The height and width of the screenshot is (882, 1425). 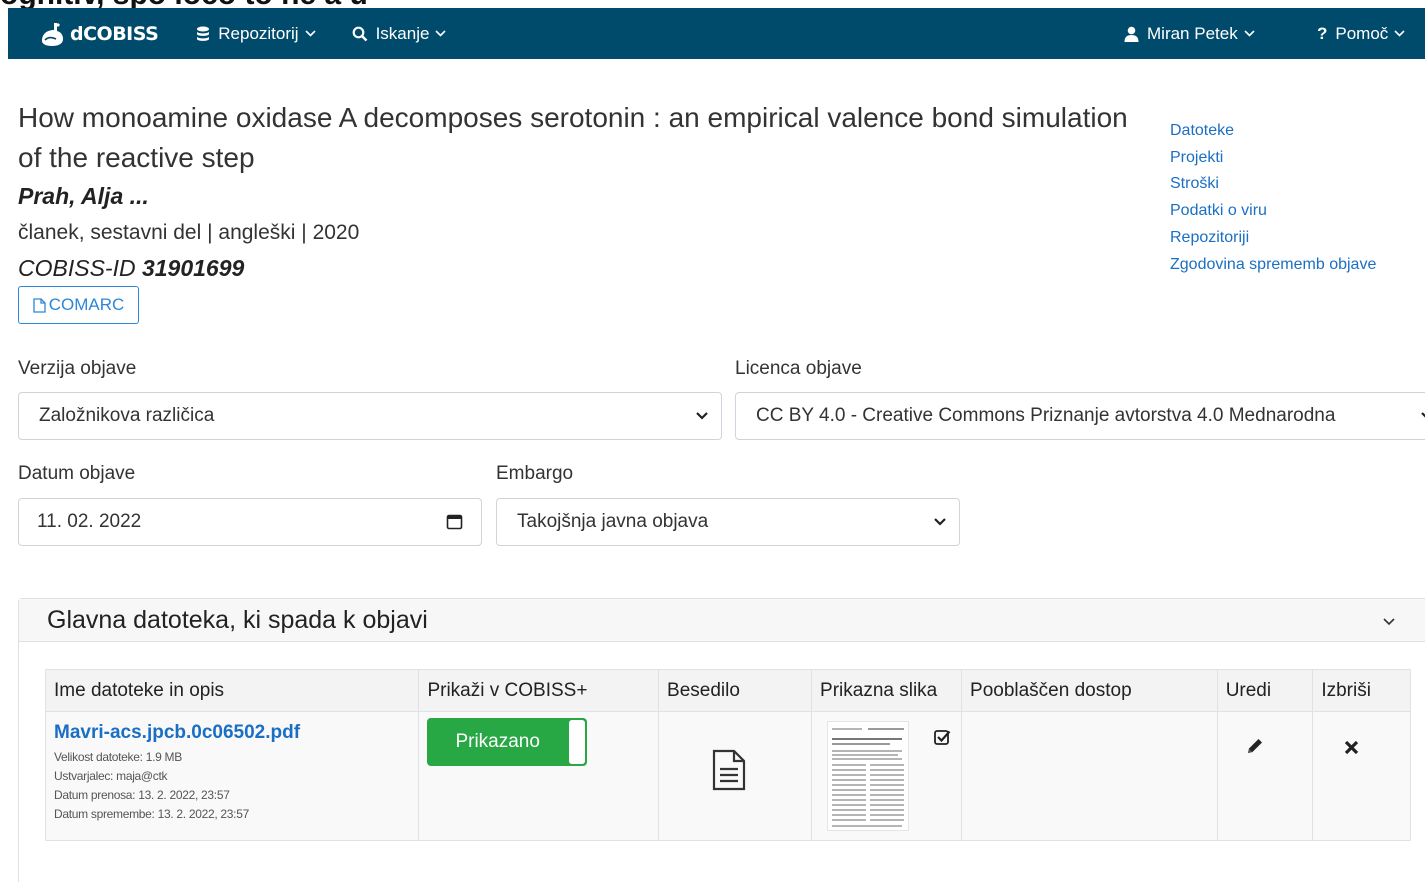 What do you see at coordinates (798, 368) in the screenshot?
I see `license-label: Licenca objave` at bounding box center [798, 368].